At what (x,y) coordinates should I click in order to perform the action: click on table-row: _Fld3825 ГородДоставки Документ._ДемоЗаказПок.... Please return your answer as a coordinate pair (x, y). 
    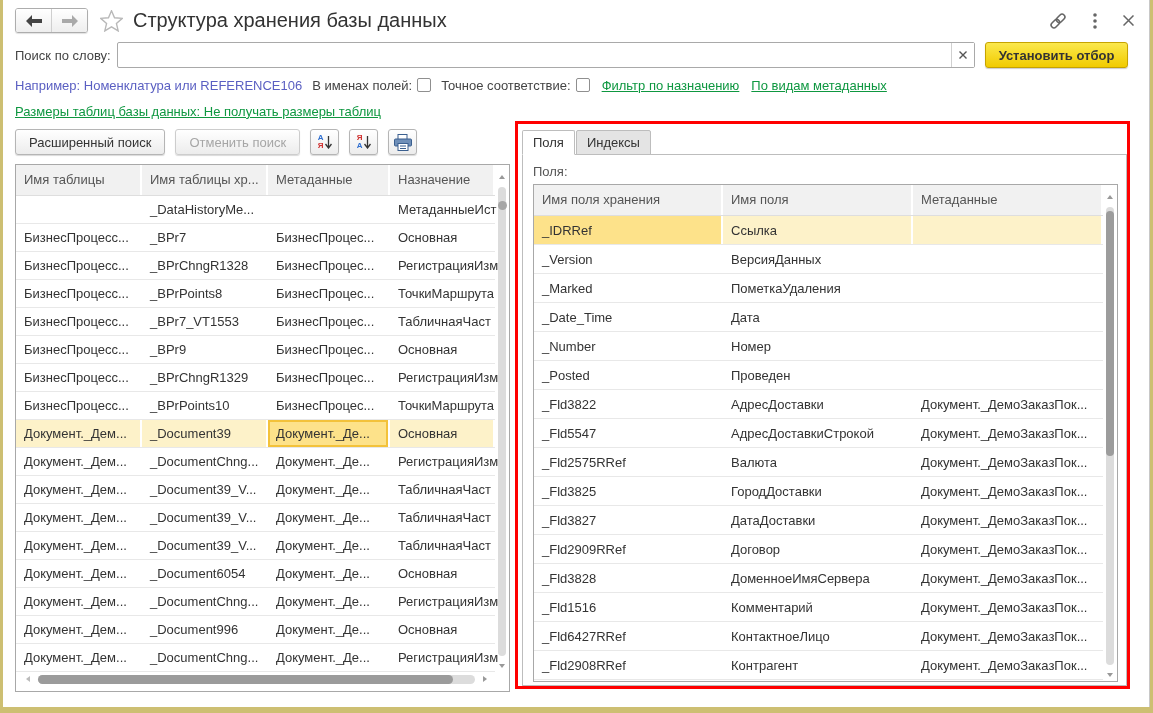
    Looking at the image, I should click on (818, 491).